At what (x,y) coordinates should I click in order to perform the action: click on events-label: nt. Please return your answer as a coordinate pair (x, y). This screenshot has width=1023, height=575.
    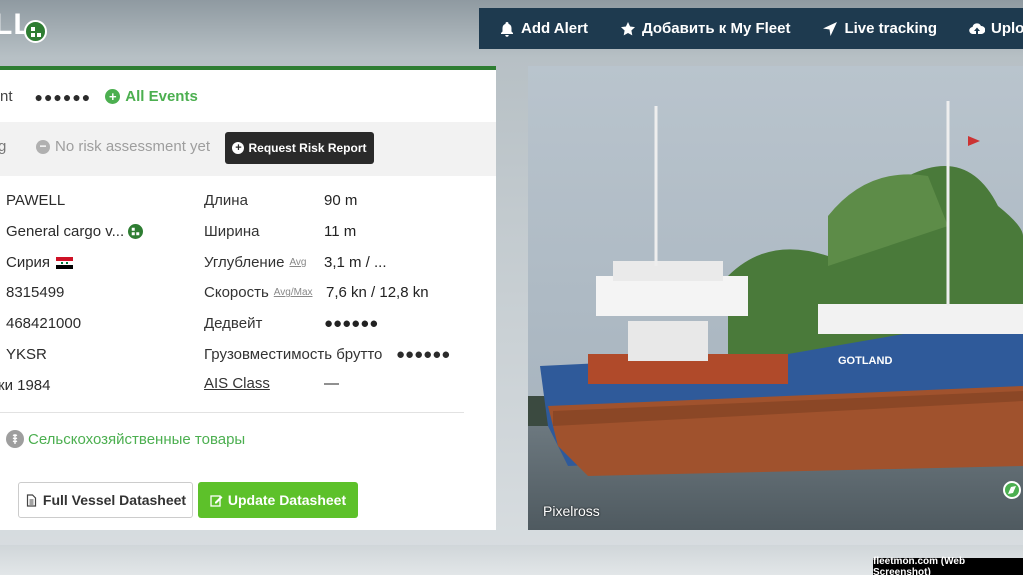
    Looking at the image, I should click on (6, 96).